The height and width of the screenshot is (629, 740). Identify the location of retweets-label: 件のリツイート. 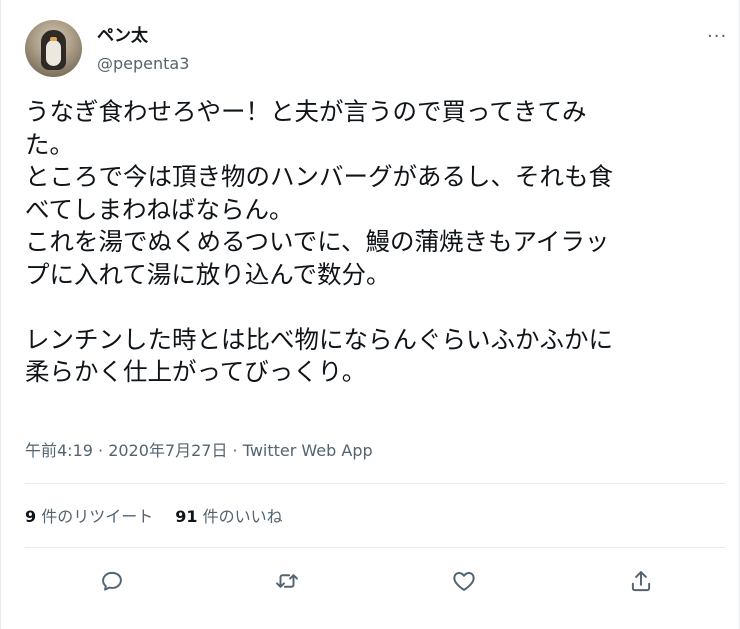
(97, 516).